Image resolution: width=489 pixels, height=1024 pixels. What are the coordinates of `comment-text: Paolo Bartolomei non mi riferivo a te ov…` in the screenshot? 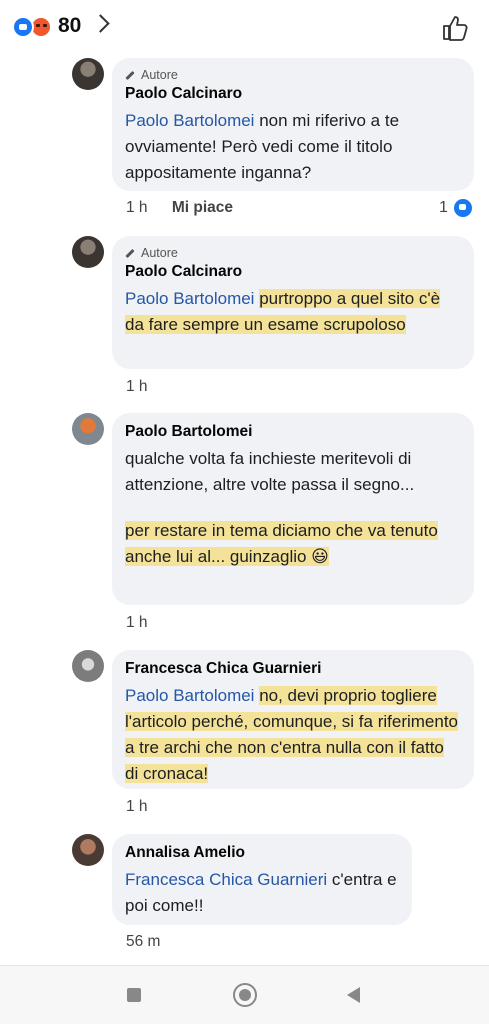 It's located at (262, 146).